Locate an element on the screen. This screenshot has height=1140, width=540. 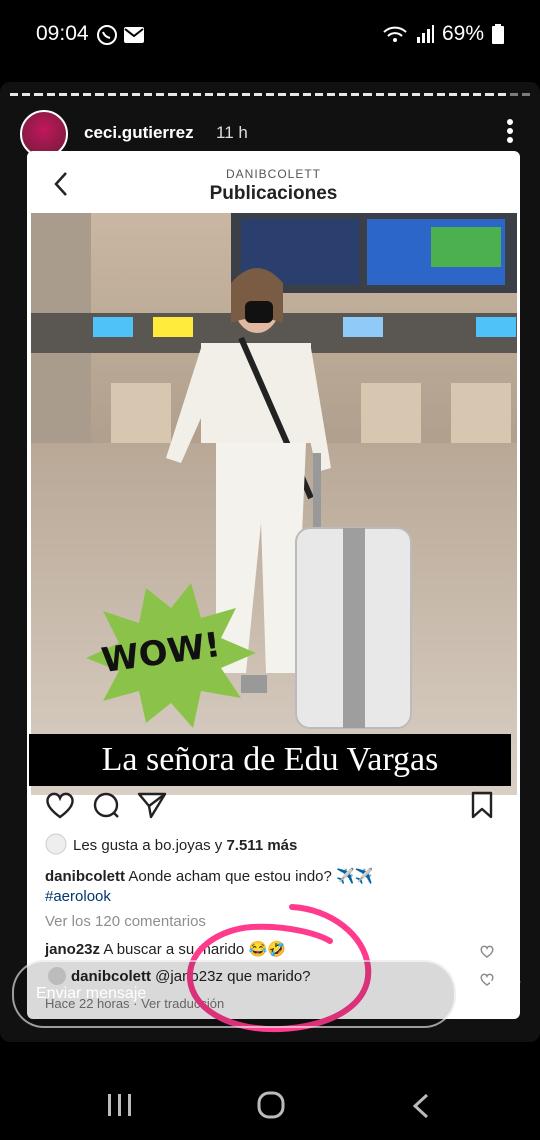
liker-name: bo.joyas is located at coordinates (182, 845).